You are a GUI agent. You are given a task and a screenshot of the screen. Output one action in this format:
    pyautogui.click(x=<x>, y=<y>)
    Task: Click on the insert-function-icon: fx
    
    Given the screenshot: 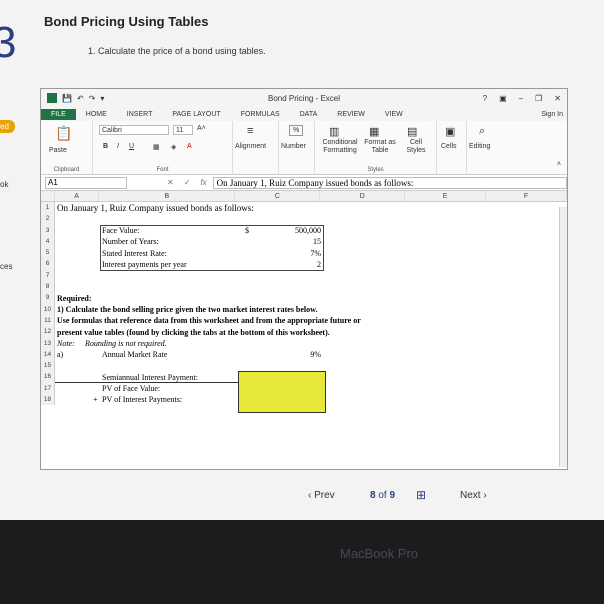 What is the action you would take?
    pyautogui.click(x=203, y=182)
    